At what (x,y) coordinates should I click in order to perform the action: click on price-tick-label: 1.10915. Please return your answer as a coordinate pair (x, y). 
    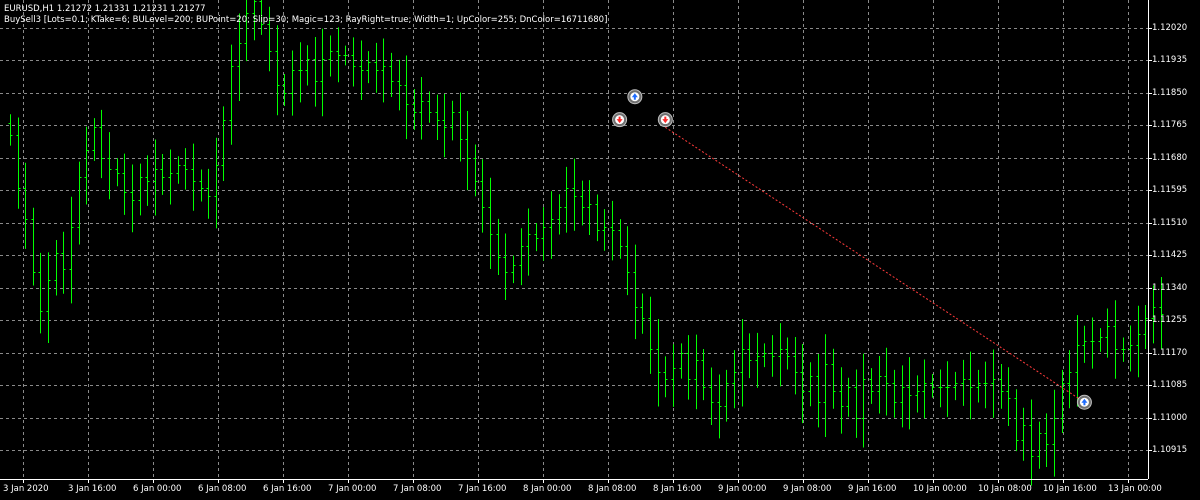
    Looking at the image, I should click on (1170, 449).